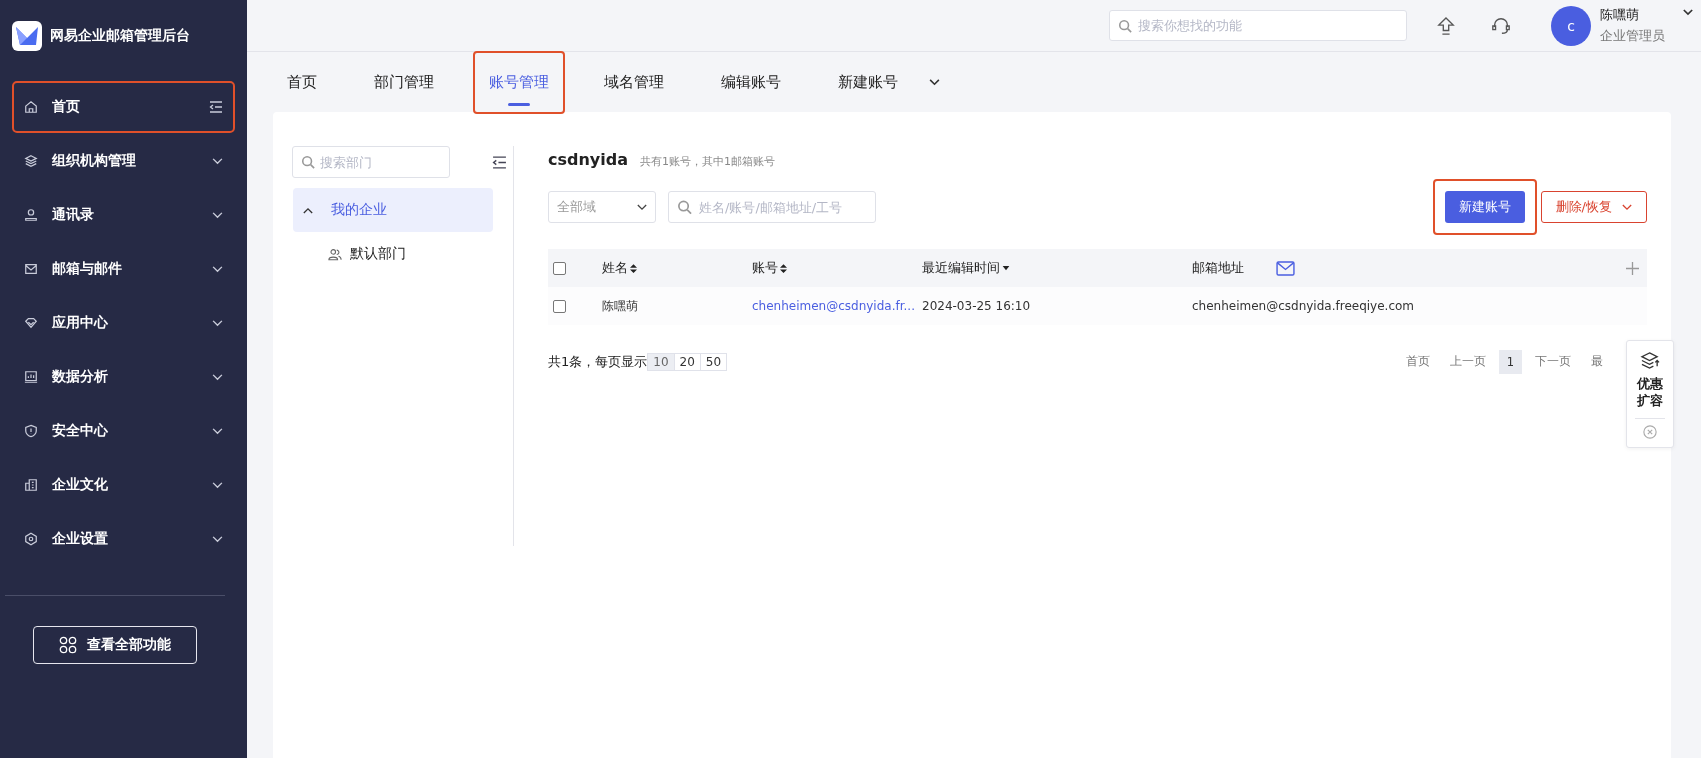 This screenshot has width=1701, height=758. What do you see at coordinates (634, 82) in the screenshot?
I see `tab: 域名管理` at bounding box center [634, 82].